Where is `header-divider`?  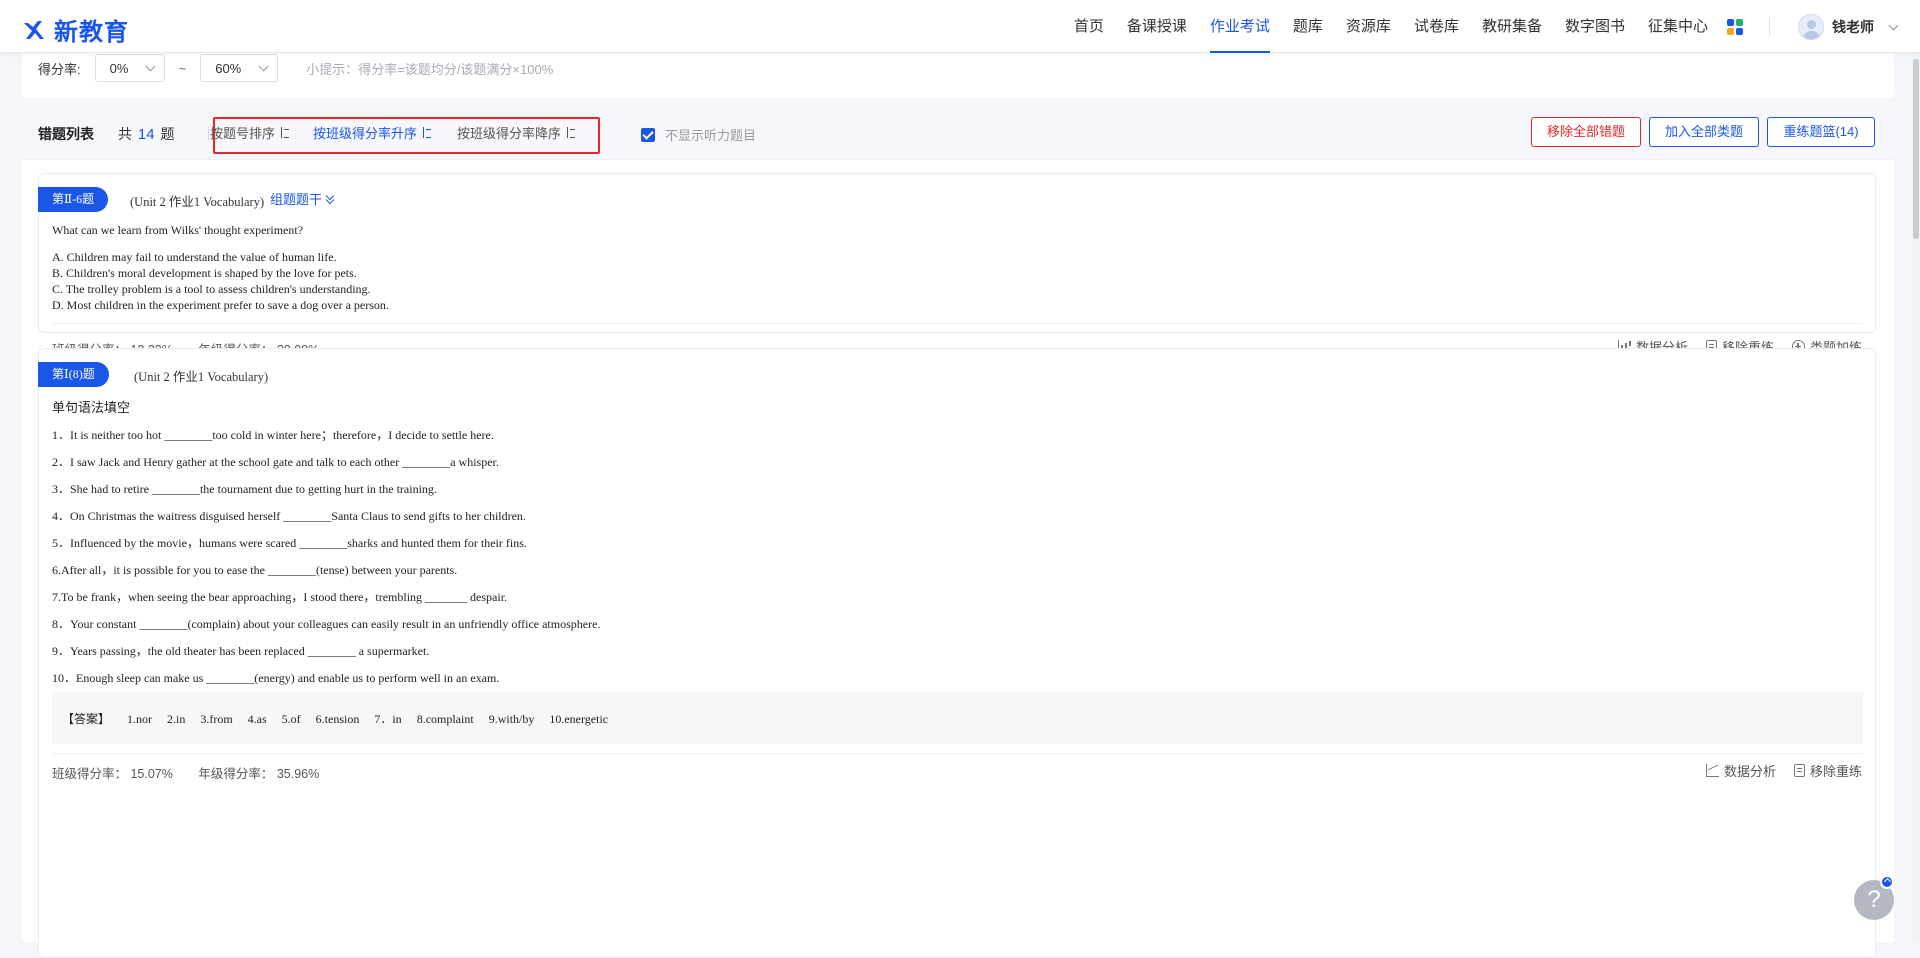 header-divider is located at coordinates (208, 134).